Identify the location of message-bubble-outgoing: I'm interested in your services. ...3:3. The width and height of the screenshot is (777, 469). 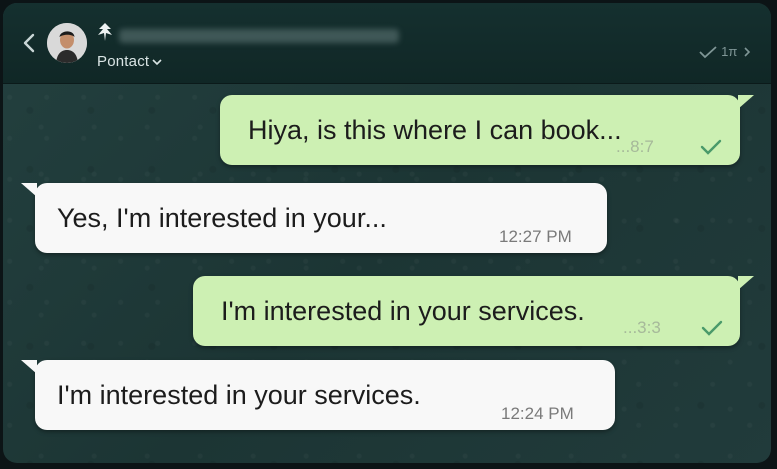
(473, 311).